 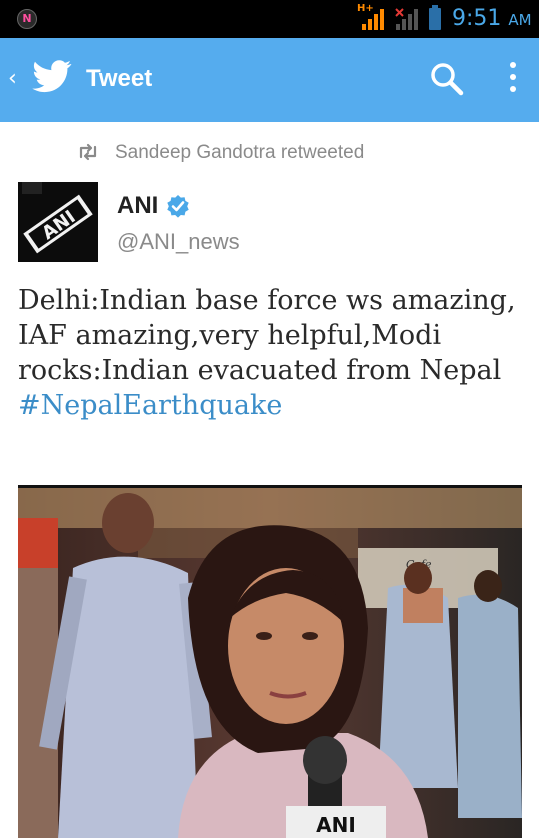 What do you see at coordinates (269, 80) in the screenshot?
I see `app-bar: ‹ Tweet` at bounding box center [269, 80].